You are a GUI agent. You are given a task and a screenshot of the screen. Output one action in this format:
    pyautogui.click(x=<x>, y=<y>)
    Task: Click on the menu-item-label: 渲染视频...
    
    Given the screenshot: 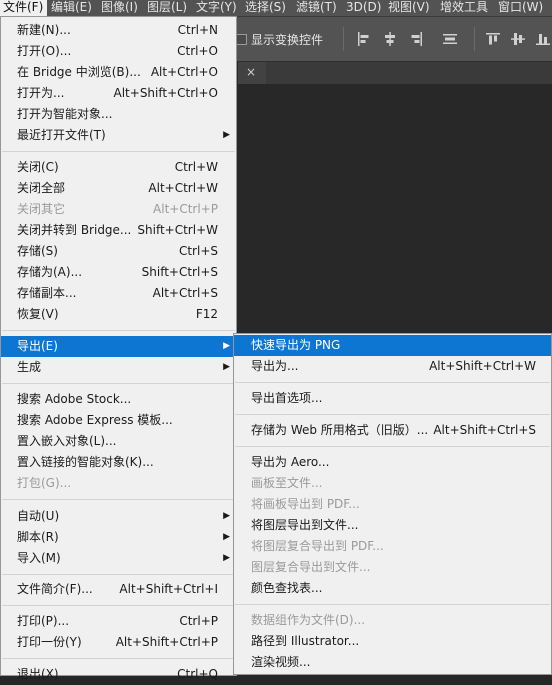 What is the action you would take?
    pyautogui.click(x=281, y=662)
    